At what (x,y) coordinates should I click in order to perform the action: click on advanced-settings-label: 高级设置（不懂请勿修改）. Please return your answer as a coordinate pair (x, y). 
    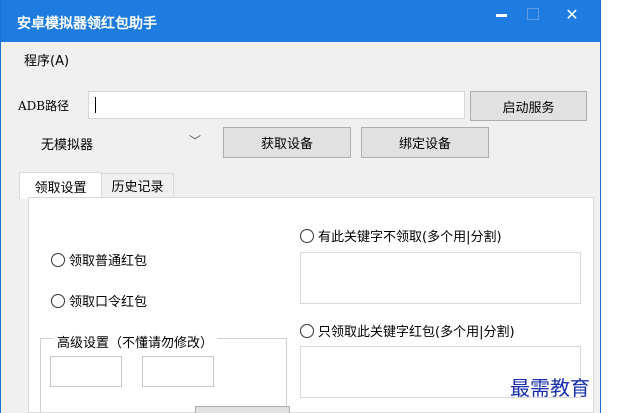
    Looking at the image, I should click on (135, 341).